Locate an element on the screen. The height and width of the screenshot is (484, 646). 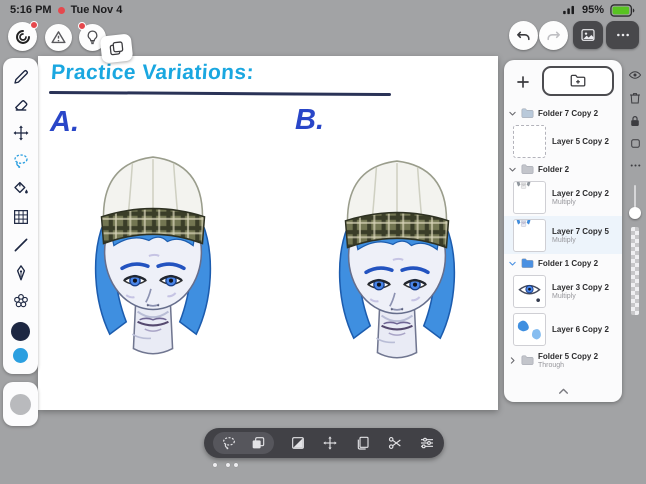
layer-name: Layer 3 Copy 2 is located at coordinates (580, 287).